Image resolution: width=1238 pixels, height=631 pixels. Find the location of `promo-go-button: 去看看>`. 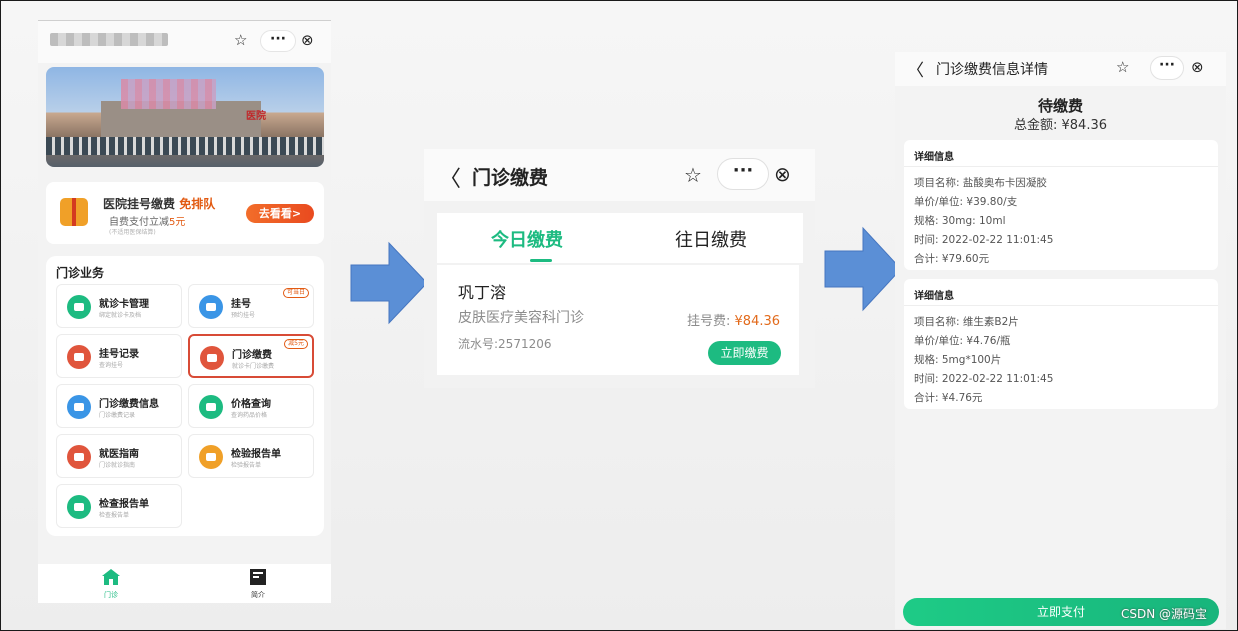

promo-go-button: 去看看> is located at coordinates (280, 213).